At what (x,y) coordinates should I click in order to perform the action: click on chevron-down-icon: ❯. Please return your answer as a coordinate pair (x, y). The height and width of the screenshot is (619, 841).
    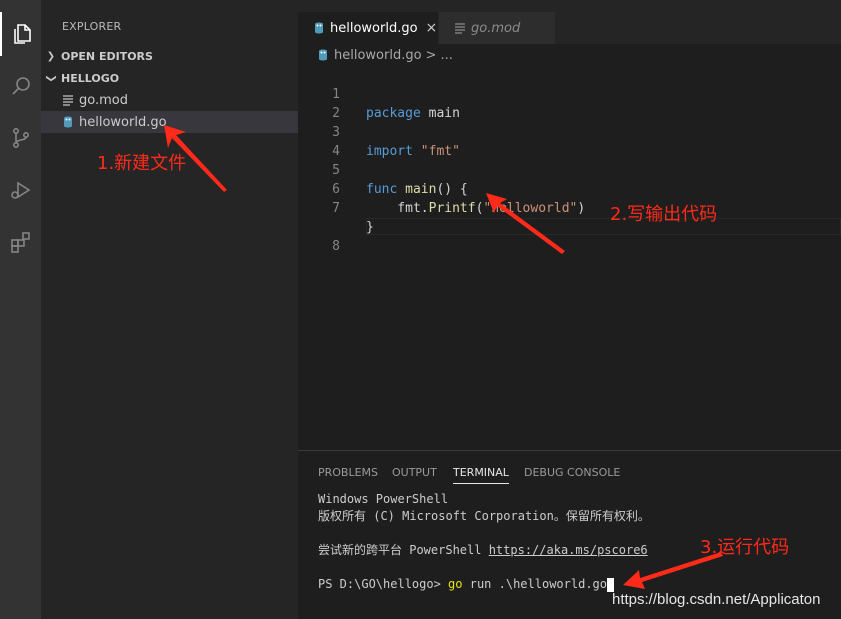
    Looking at the image, I should click on (51, 78).